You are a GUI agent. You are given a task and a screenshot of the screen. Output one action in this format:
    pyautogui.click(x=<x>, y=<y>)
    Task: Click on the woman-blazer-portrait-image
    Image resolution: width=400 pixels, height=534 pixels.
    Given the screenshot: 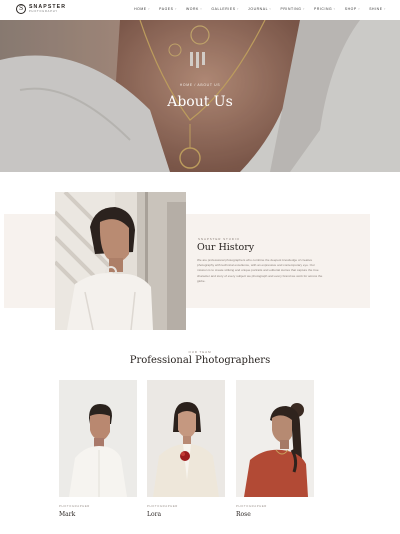 What is the action you would take?
    pyautogui.click(x=186, y=438)
    